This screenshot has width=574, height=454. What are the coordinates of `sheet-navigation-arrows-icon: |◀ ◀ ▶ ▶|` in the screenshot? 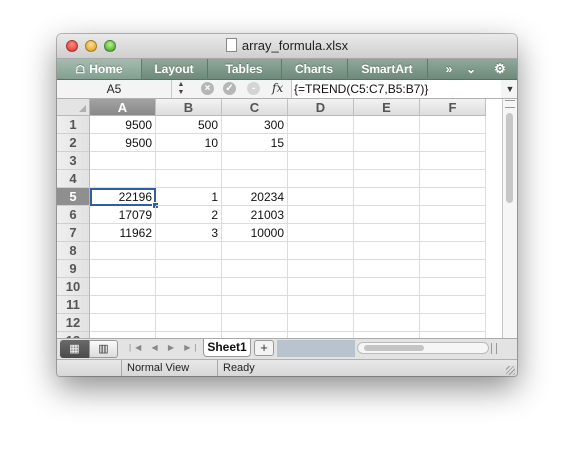 It's located at (164, 347).